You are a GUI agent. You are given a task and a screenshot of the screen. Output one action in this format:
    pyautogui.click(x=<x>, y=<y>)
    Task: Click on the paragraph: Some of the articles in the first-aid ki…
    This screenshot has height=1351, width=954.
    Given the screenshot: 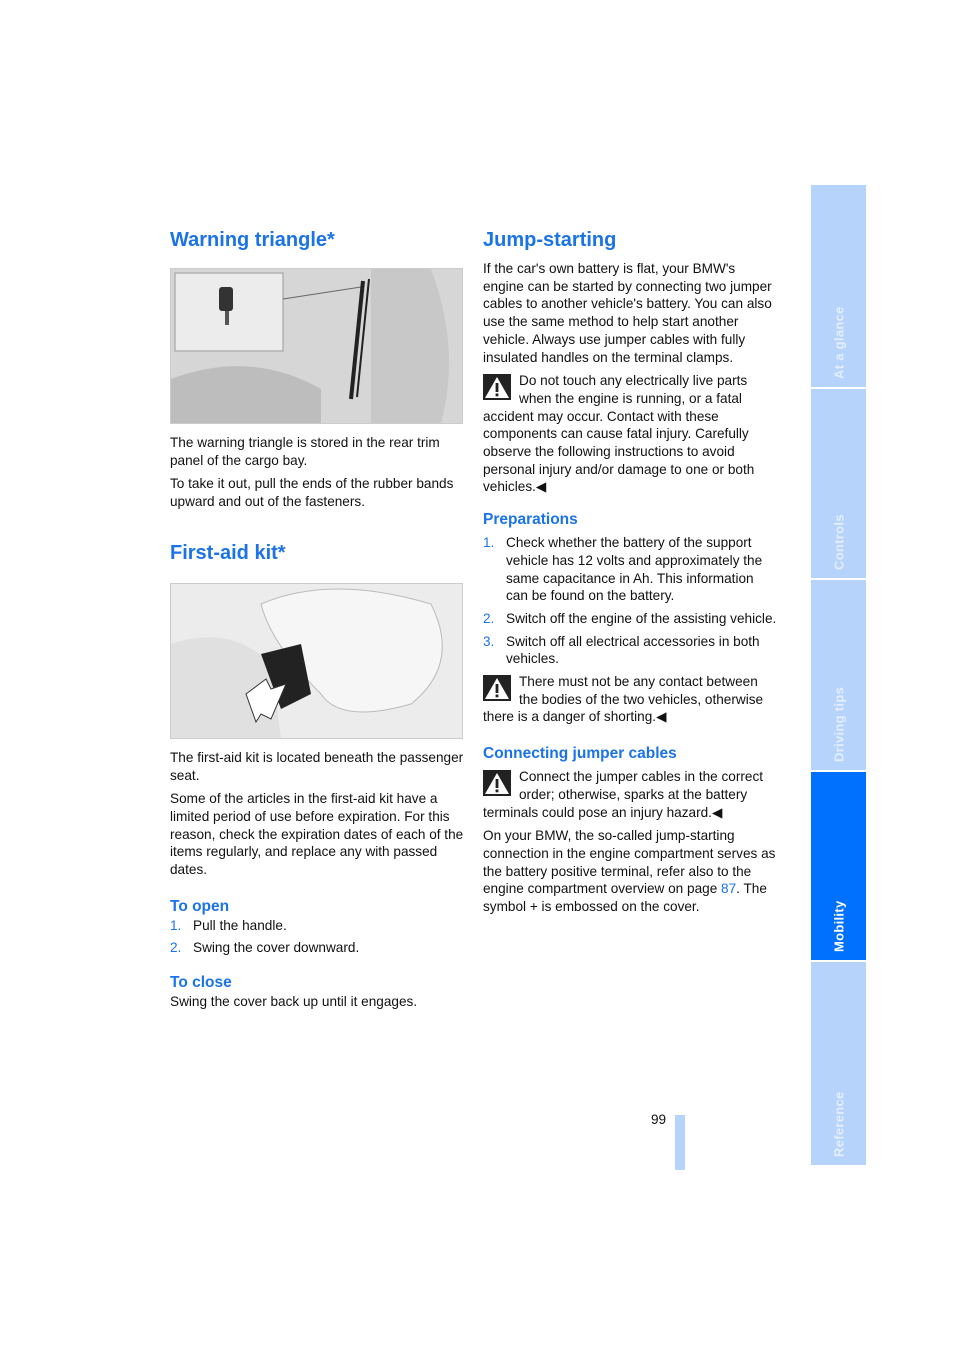 What is the action you would take?
    pyautogui.click(x=317, y=834)
    